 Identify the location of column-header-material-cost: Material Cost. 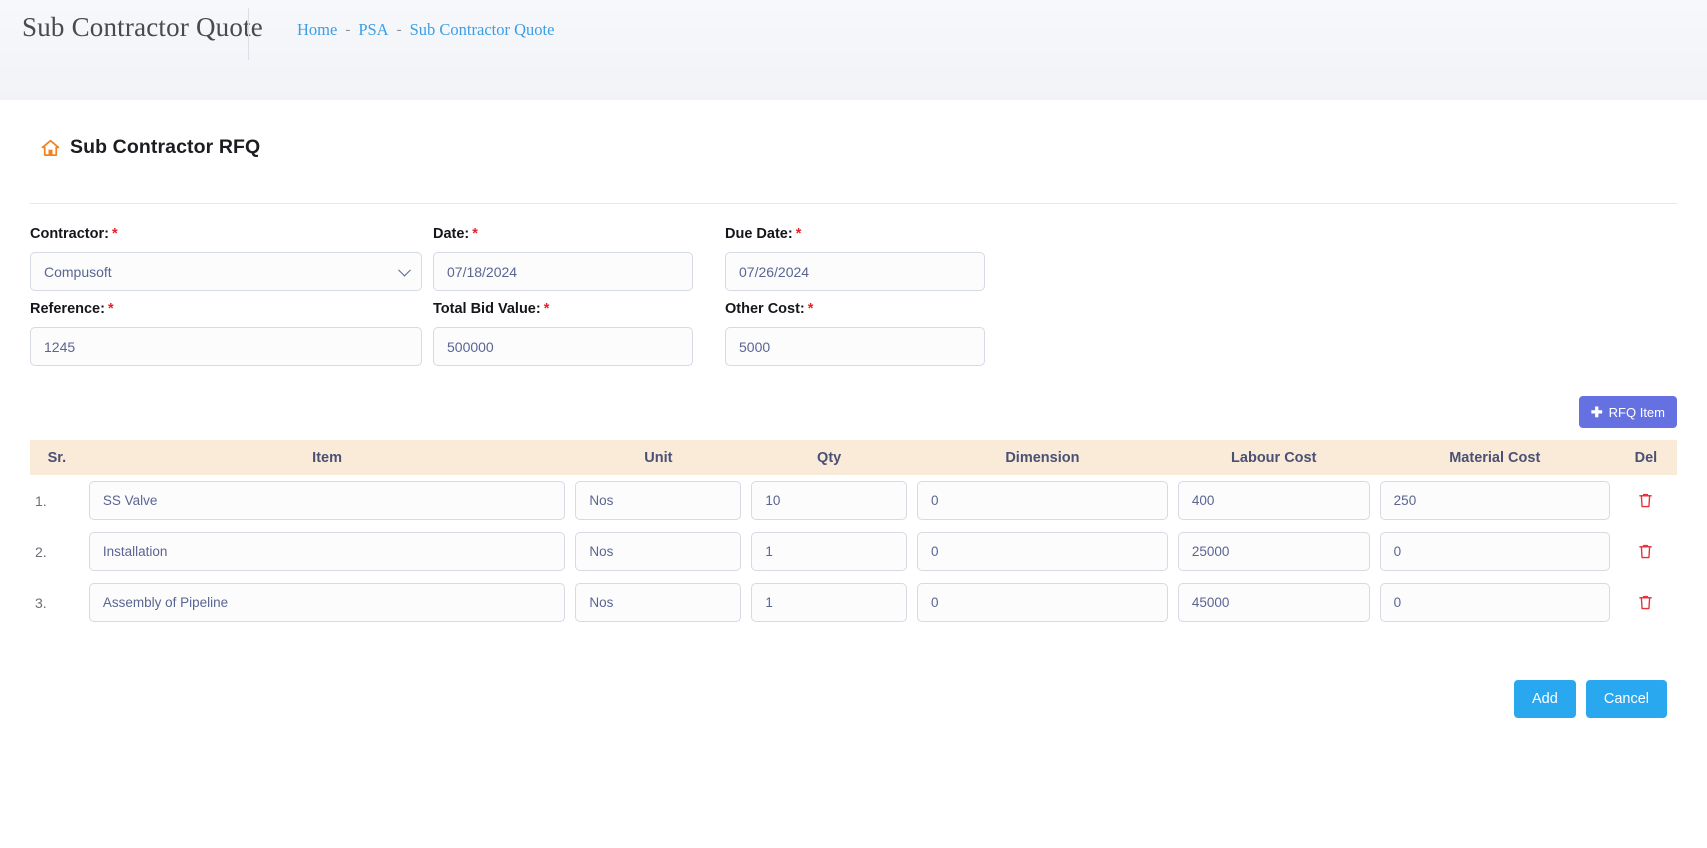
(1494, 457).